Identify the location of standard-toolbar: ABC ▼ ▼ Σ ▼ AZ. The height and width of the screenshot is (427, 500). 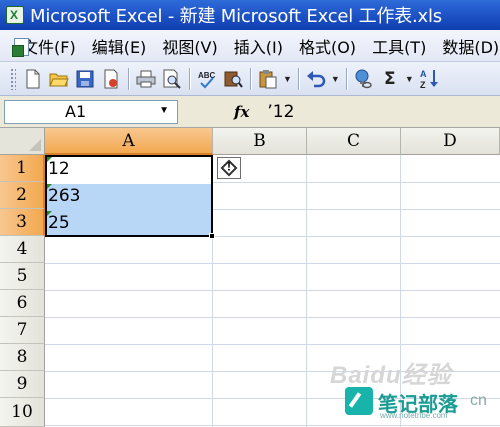
(250, 79).